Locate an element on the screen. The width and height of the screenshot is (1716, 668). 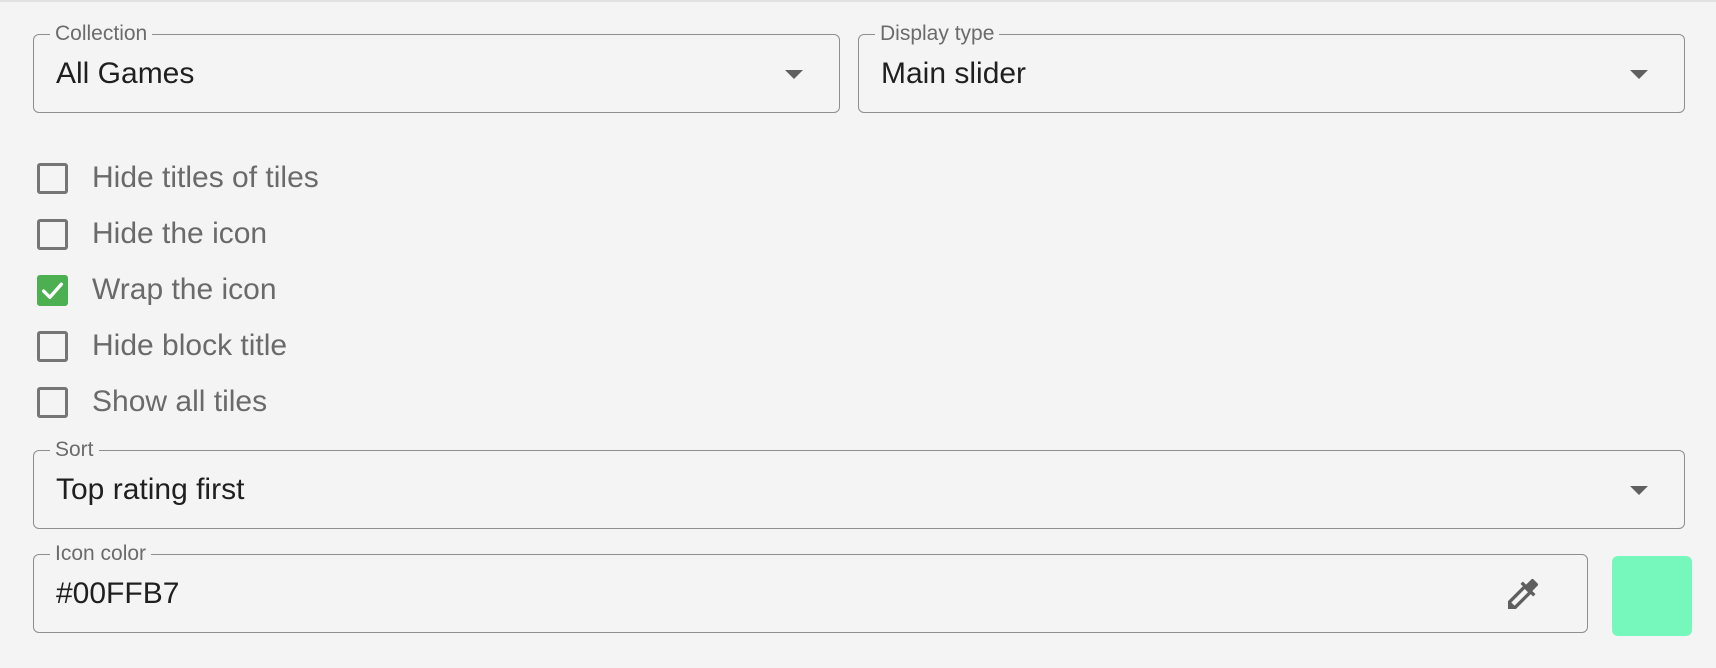
icon-color-value: #00FFB7 is located at coordinates (117, 594).